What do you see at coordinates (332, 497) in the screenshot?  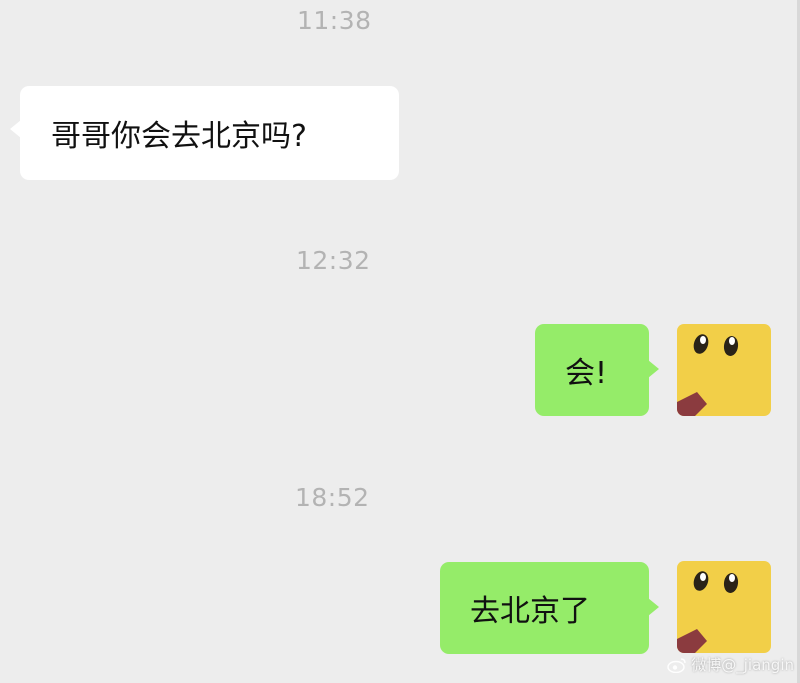 I see `message-timestamp: 18:52` at bounding box center [332, 497].